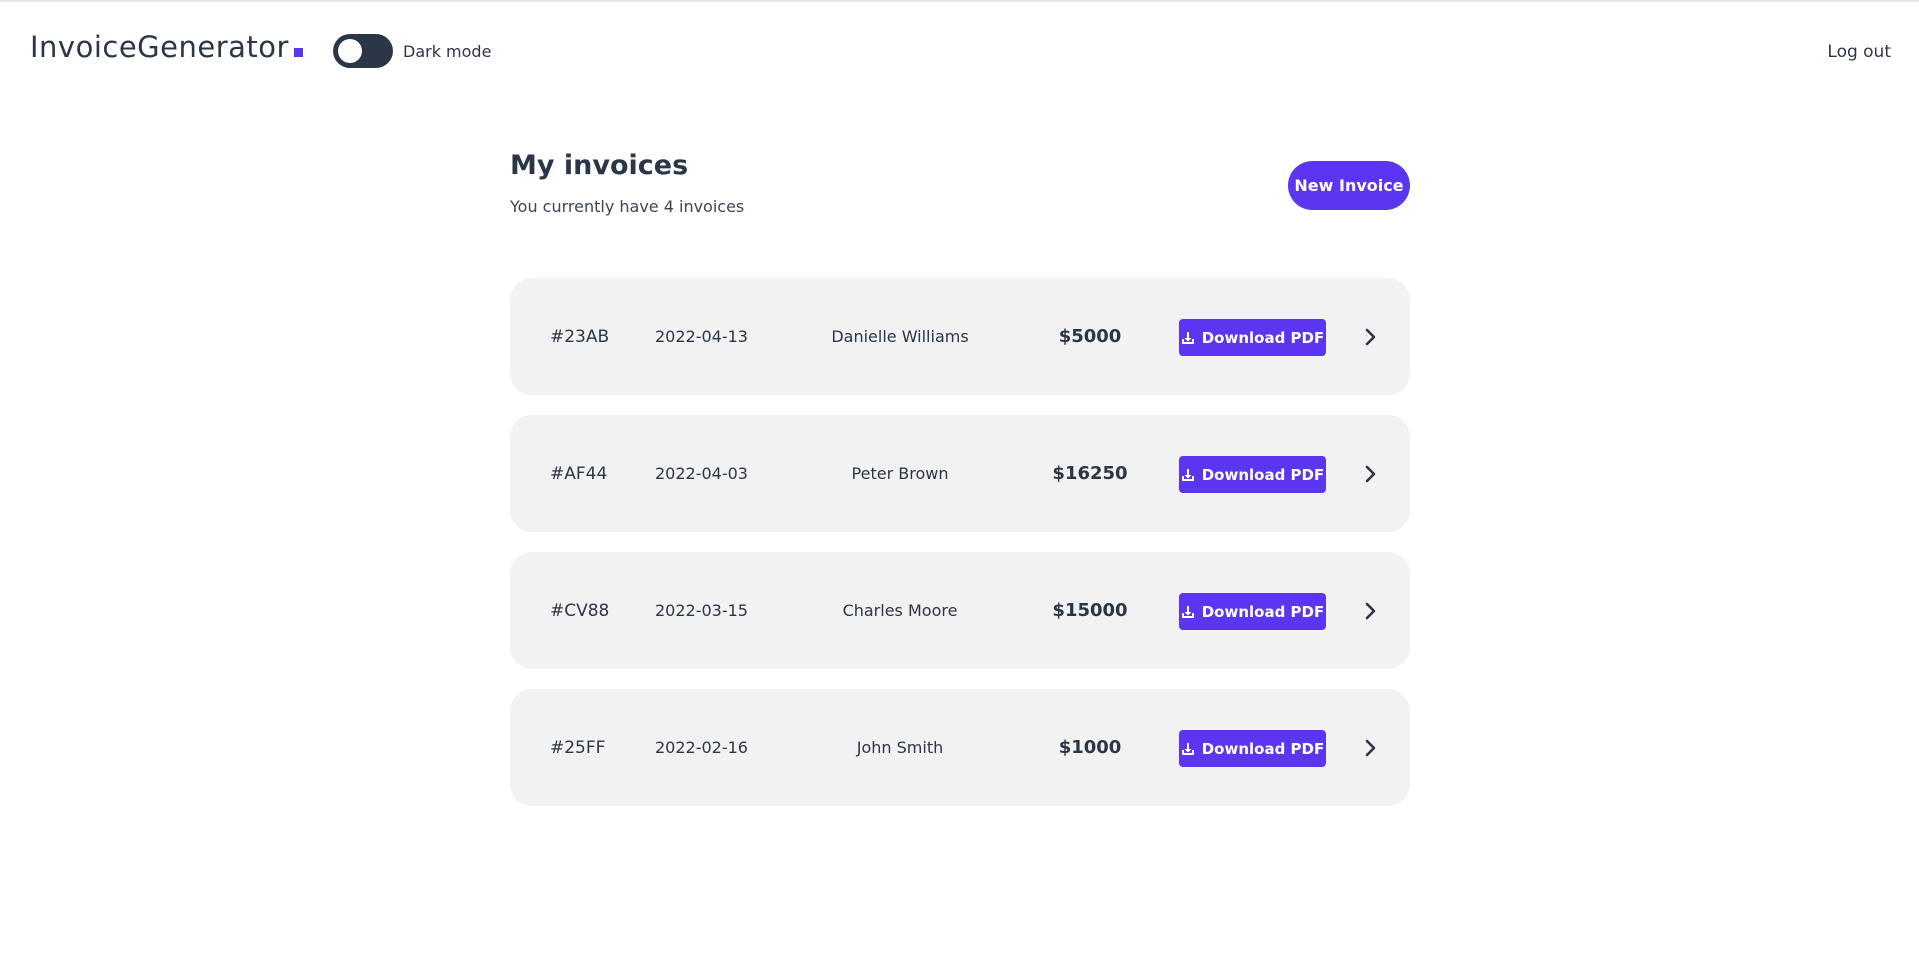  I want to click on toggle-knob, so click(350, 51).